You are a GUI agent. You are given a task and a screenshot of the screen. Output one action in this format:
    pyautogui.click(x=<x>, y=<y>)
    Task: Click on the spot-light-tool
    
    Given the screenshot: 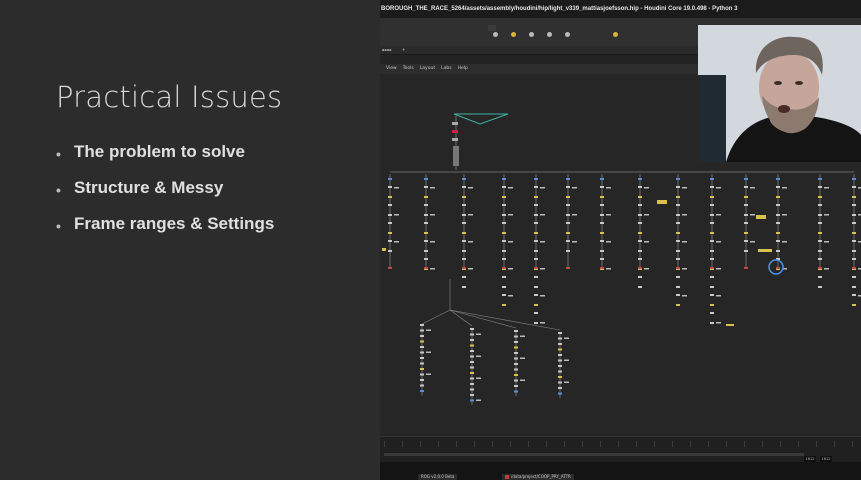 What is the action you would take?
    pyautogui.click(x=531, y=38)
    